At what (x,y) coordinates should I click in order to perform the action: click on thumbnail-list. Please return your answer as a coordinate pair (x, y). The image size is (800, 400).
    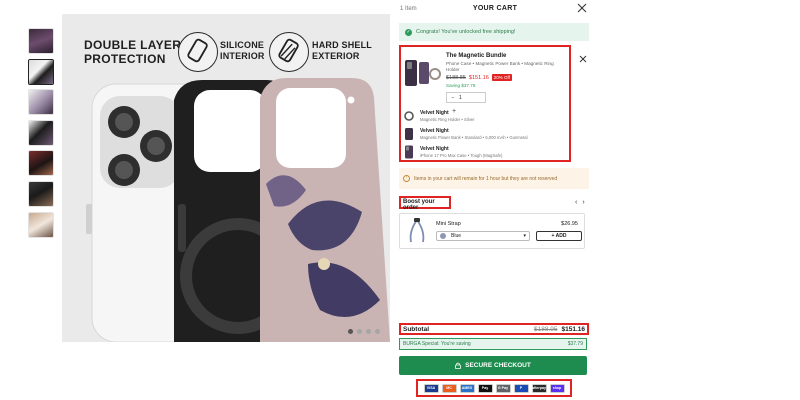
    Looking at the image, I should click on (42, 135).